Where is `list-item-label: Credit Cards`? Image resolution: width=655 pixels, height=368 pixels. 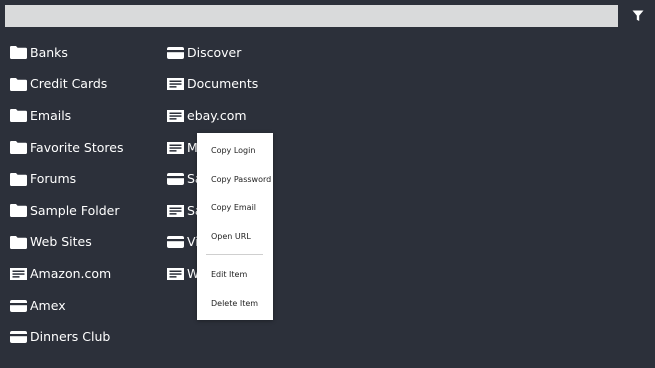 list-item-label: Credit Cards is located at coordinates (69, 84).